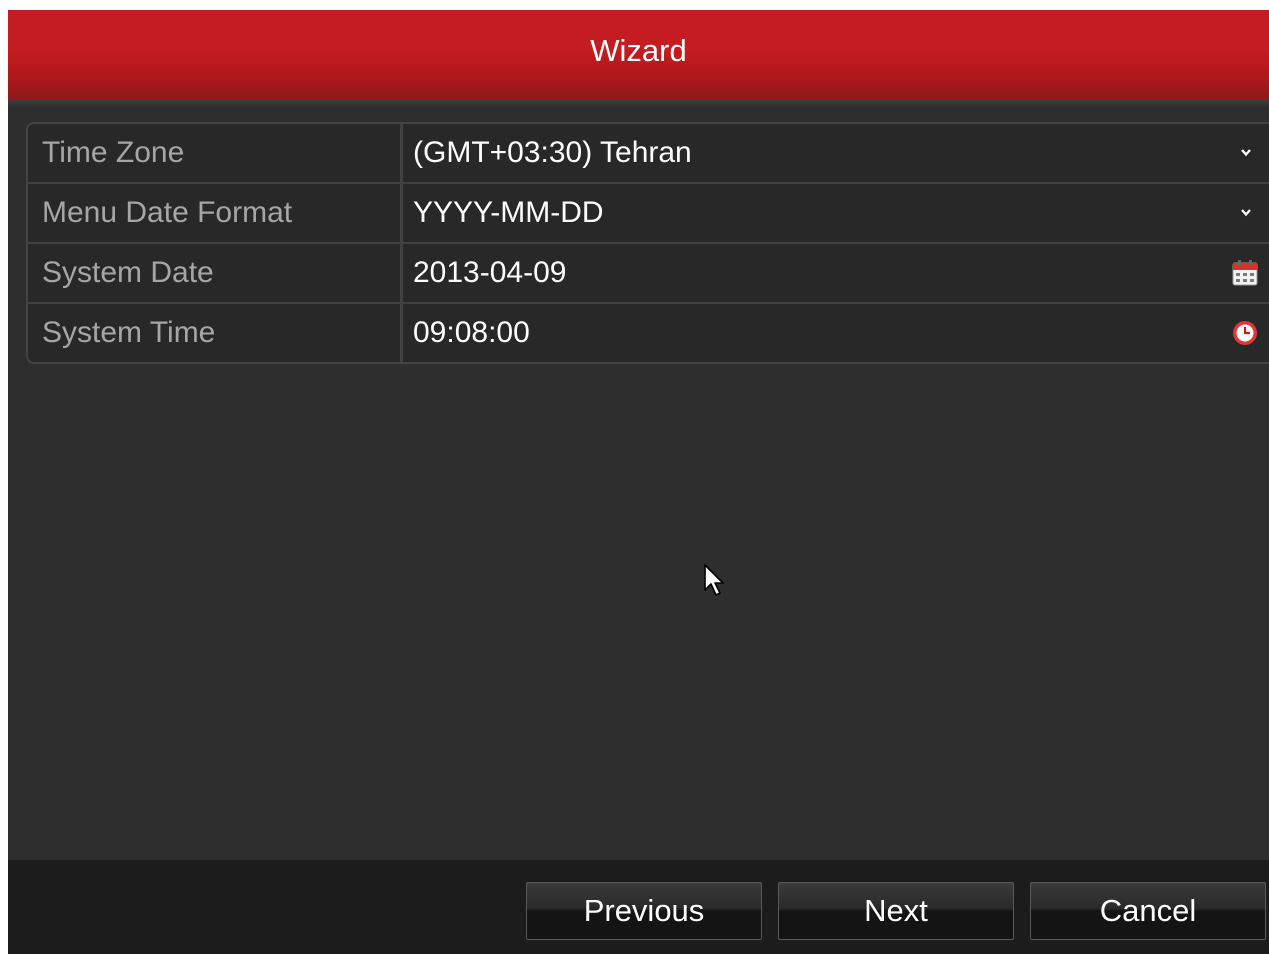  I want to click on menu-date-format-dropdown: YYYY-MM-DD, so click(836, 213).